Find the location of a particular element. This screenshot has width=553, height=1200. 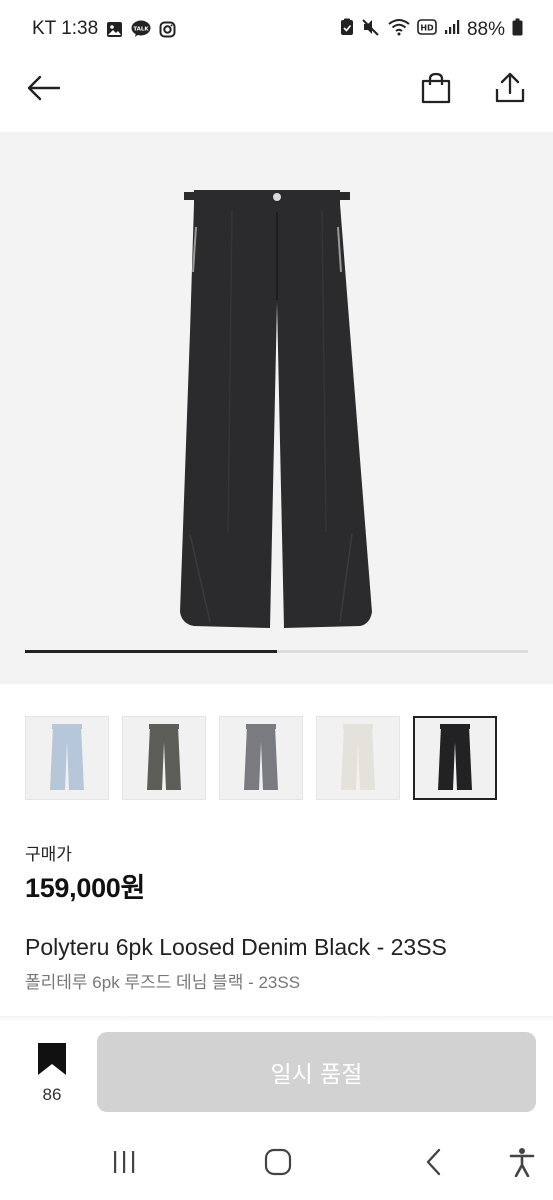

carousel-progress-fill is located at coordinates (151, 651).